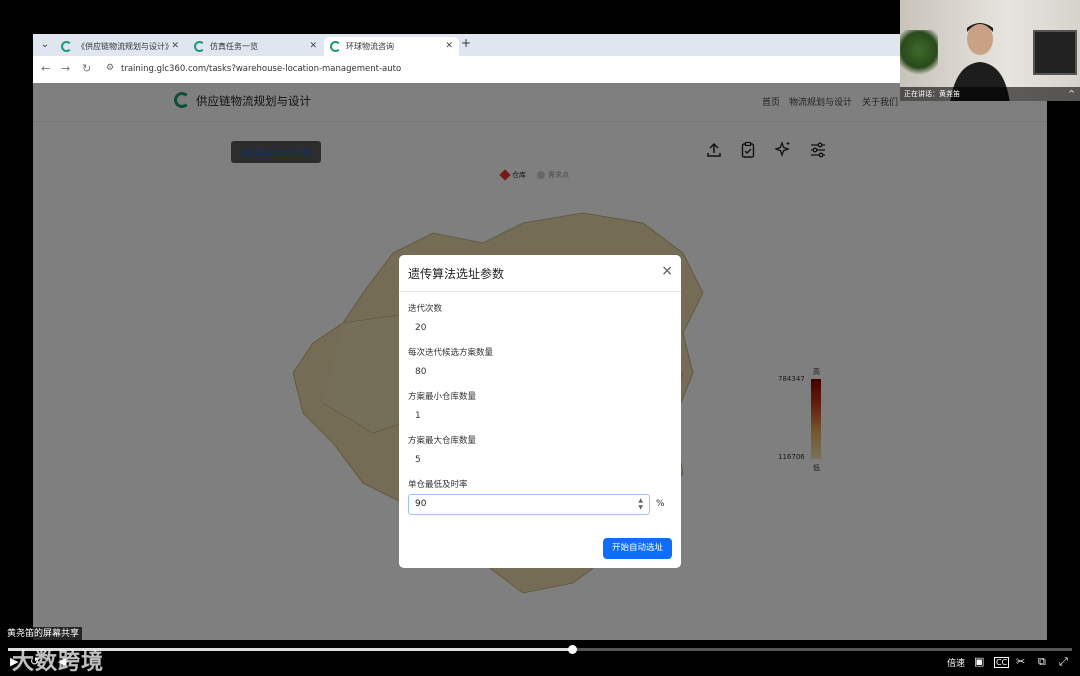 This screenshot has height=676, width=1080. Describe the element at coordinates (451, 353) in the screenshot. I see `candidates-label: 每次迭代候选方案数量` at that location.